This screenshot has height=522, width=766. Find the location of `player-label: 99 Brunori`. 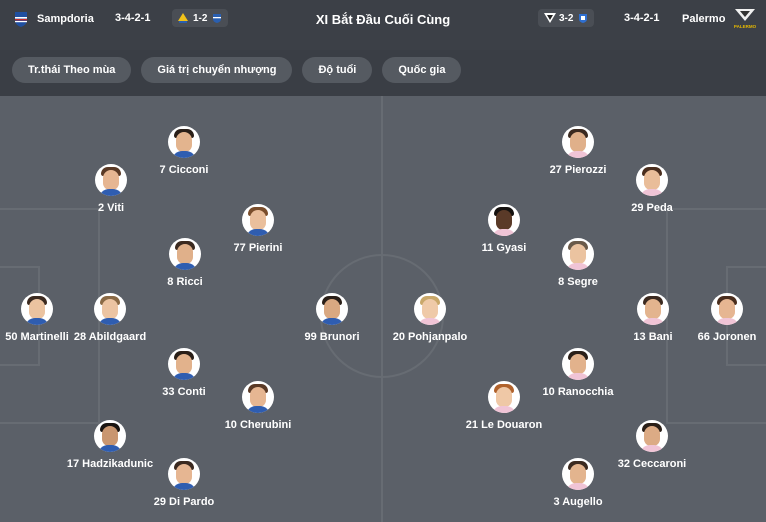

player-label: 99 Brunori is located at coordinates (332, 337).